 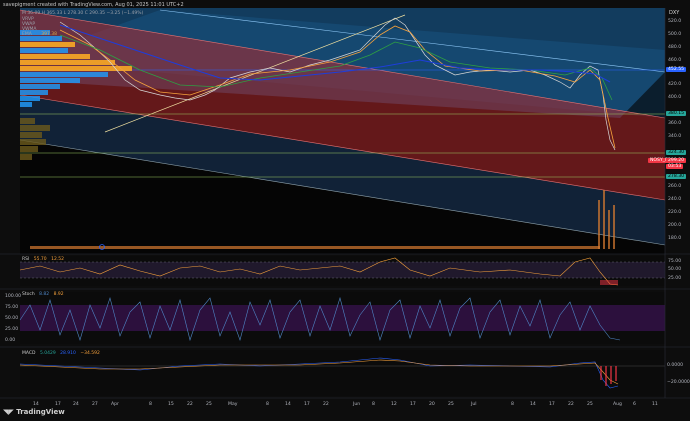 I want to click on stoch-d-value: 8.92, so click(x=58, y=294).